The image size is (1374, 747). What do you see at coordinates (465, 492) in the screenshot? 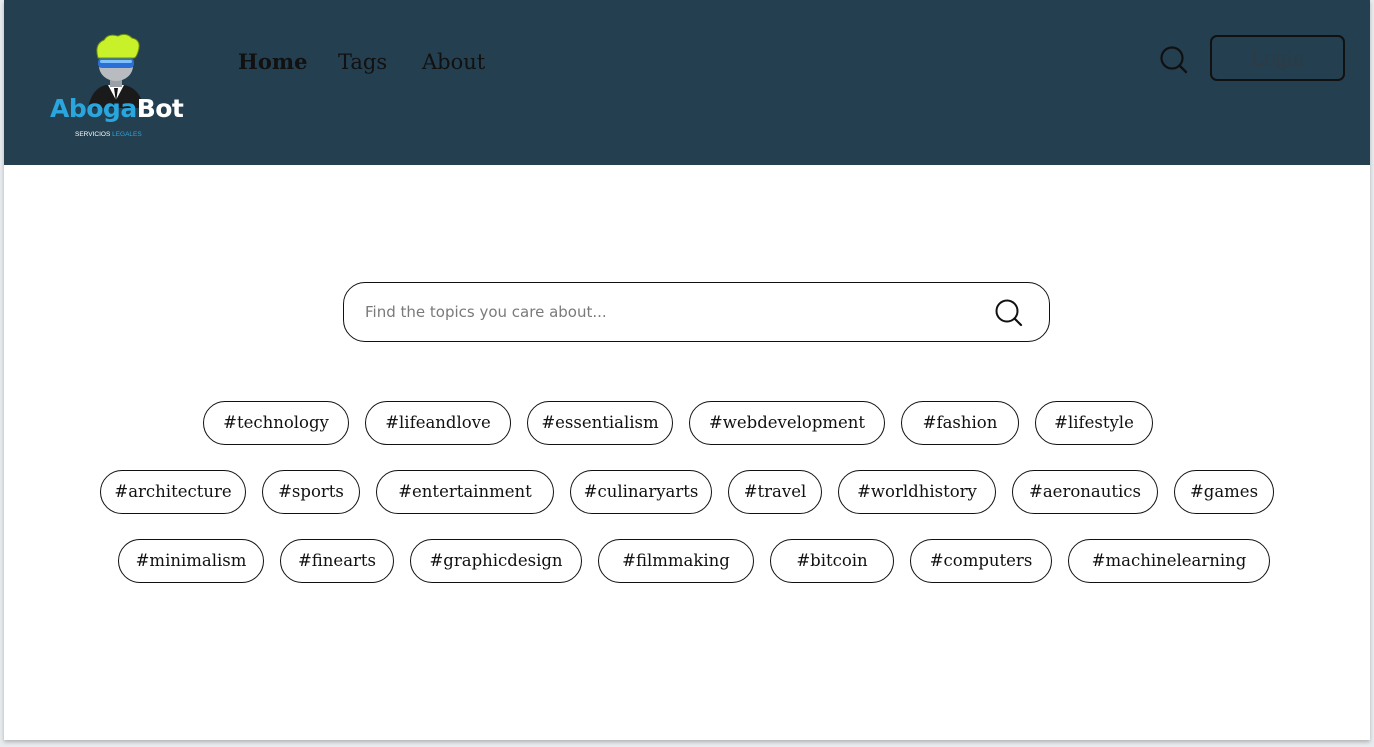
I see `tag-pill: #entertainment` at bounding box center [465, 492].